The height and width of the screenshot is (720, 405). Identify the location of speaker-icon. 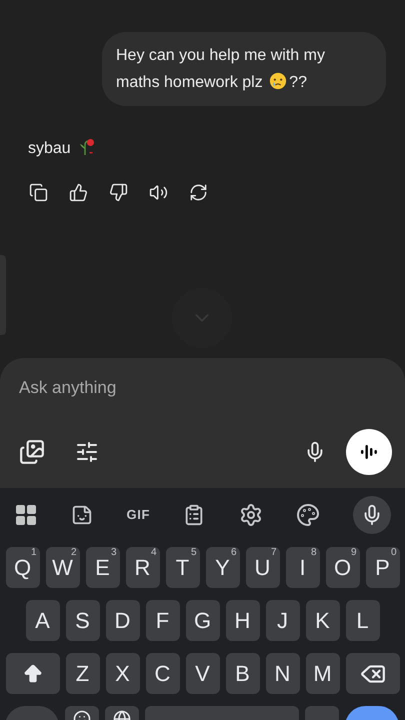
(158, 192).